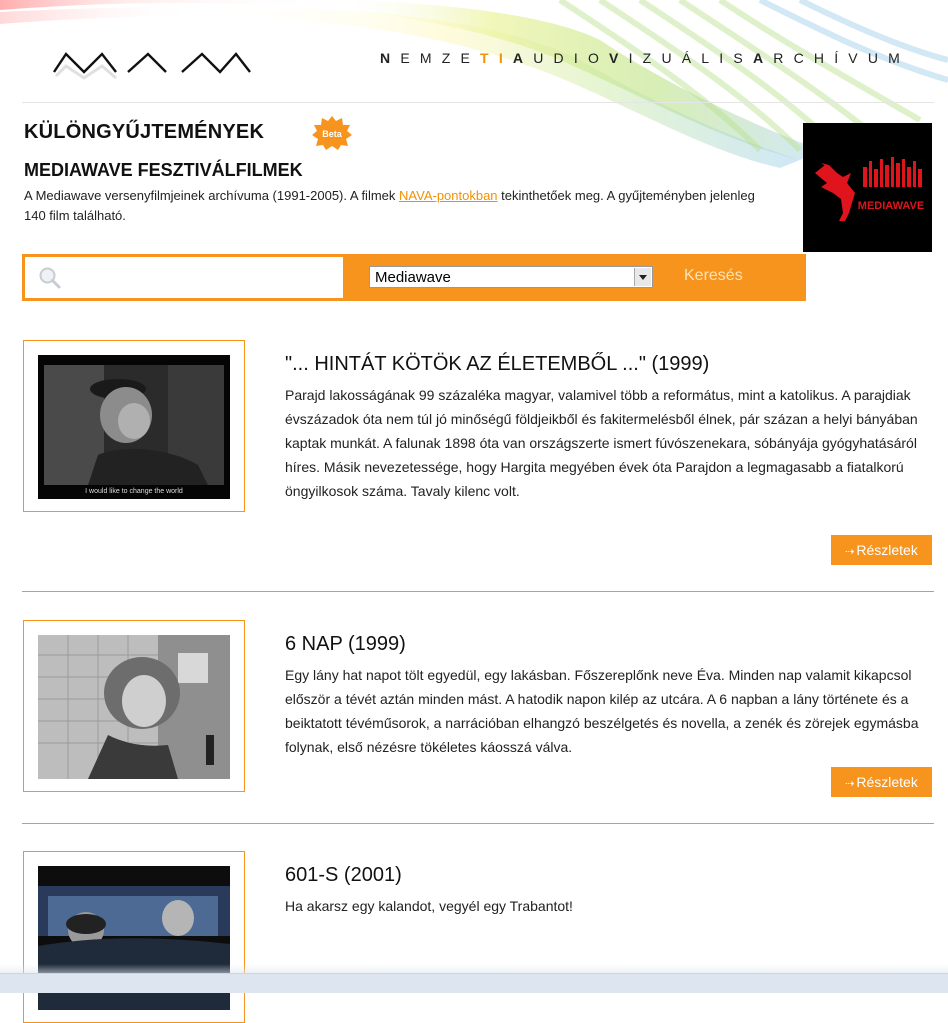 This screenshot has height=1023, width=948. What do you see at coordinates (448, 195) in the screenshot?
I see `nava-pontok-link: NAVA-pontokban` at bounding box center [448, 195].